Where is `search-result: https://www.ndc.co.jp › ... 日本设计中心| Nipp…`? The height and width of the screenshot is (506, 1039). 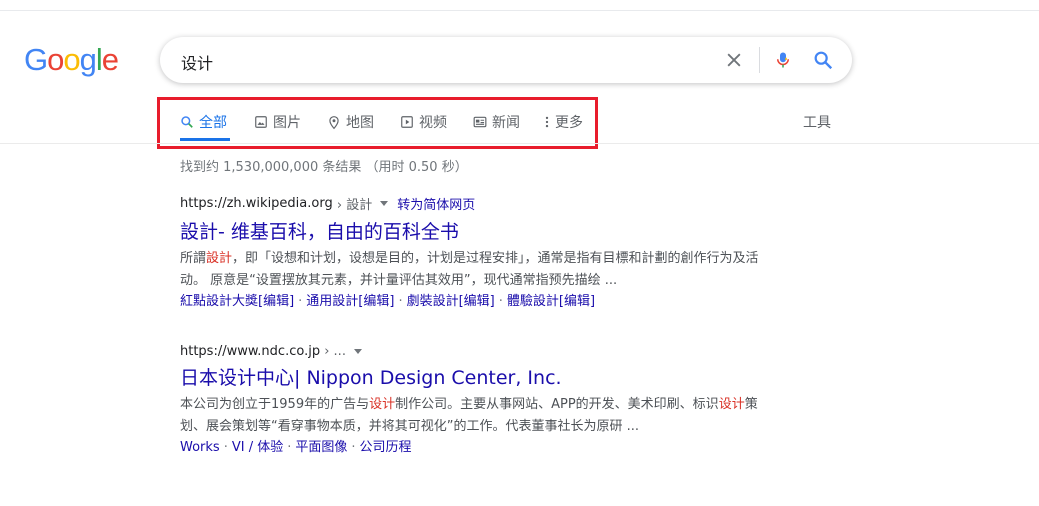 search-result: https://www.ndc.co.jp › ... 日本设计中心| Nipp… is located at coordinates (480, 401).